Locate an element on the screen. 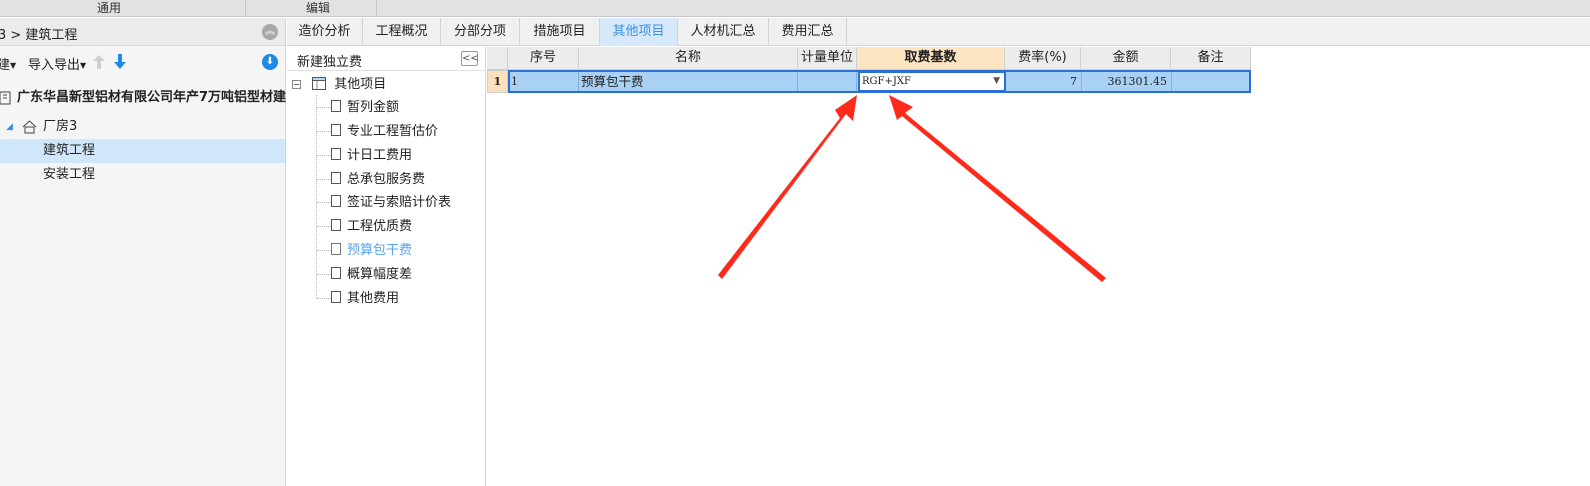  red-arrow-right is located at coordinates (997, 188).